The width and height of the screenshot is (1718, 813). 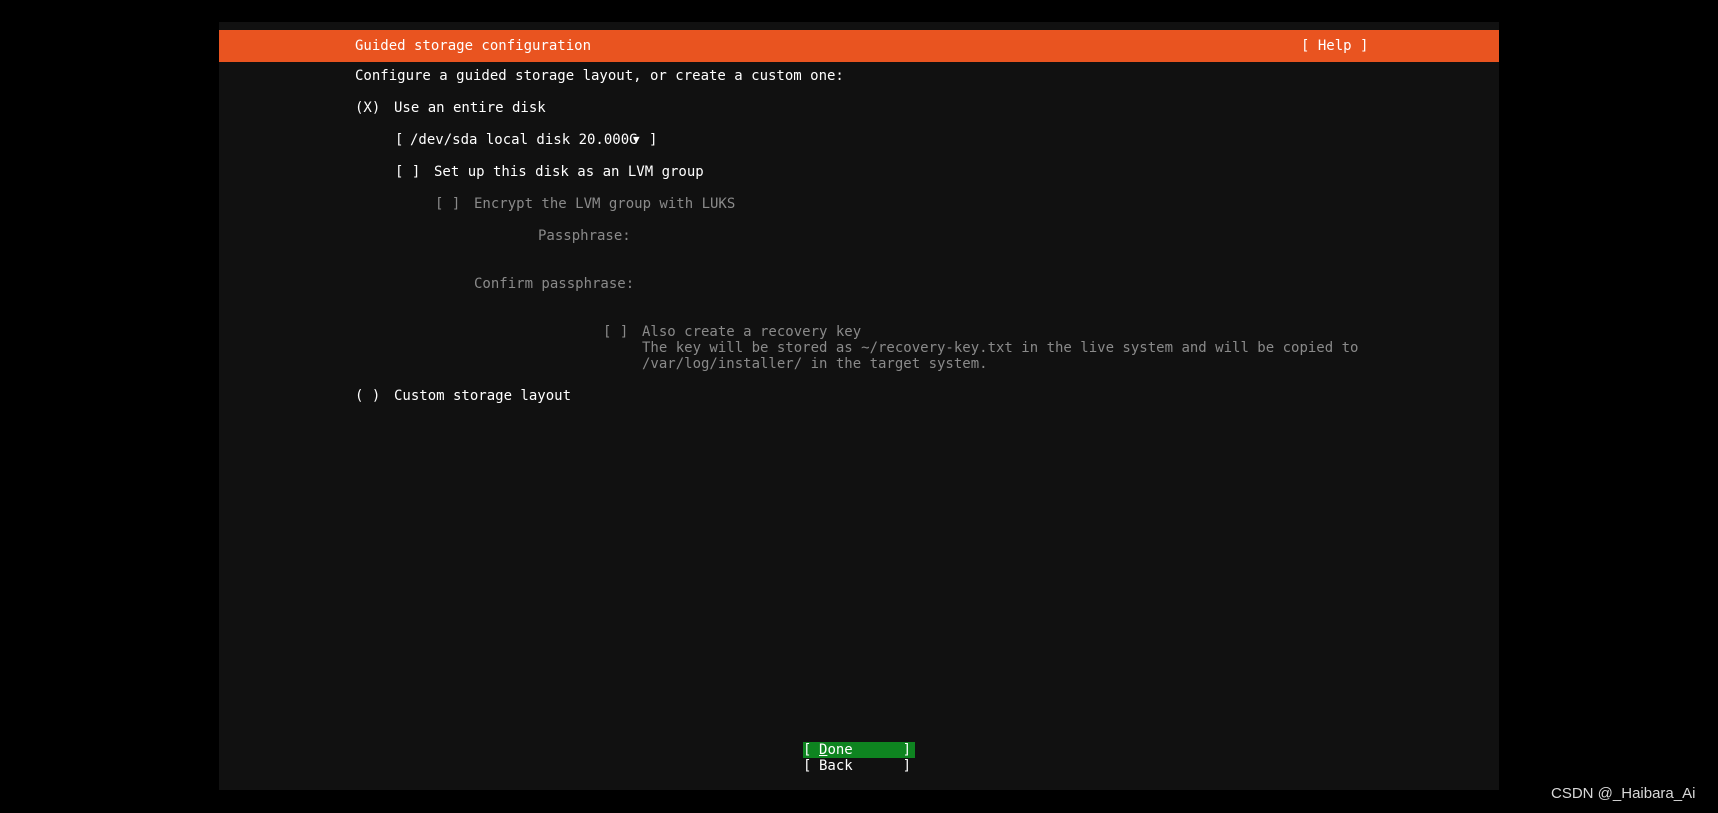 What do you see at coordinates (1334, 46) in the screenshot?
I see `help-button: [ Help ]` at bounding box center [1334, 46].